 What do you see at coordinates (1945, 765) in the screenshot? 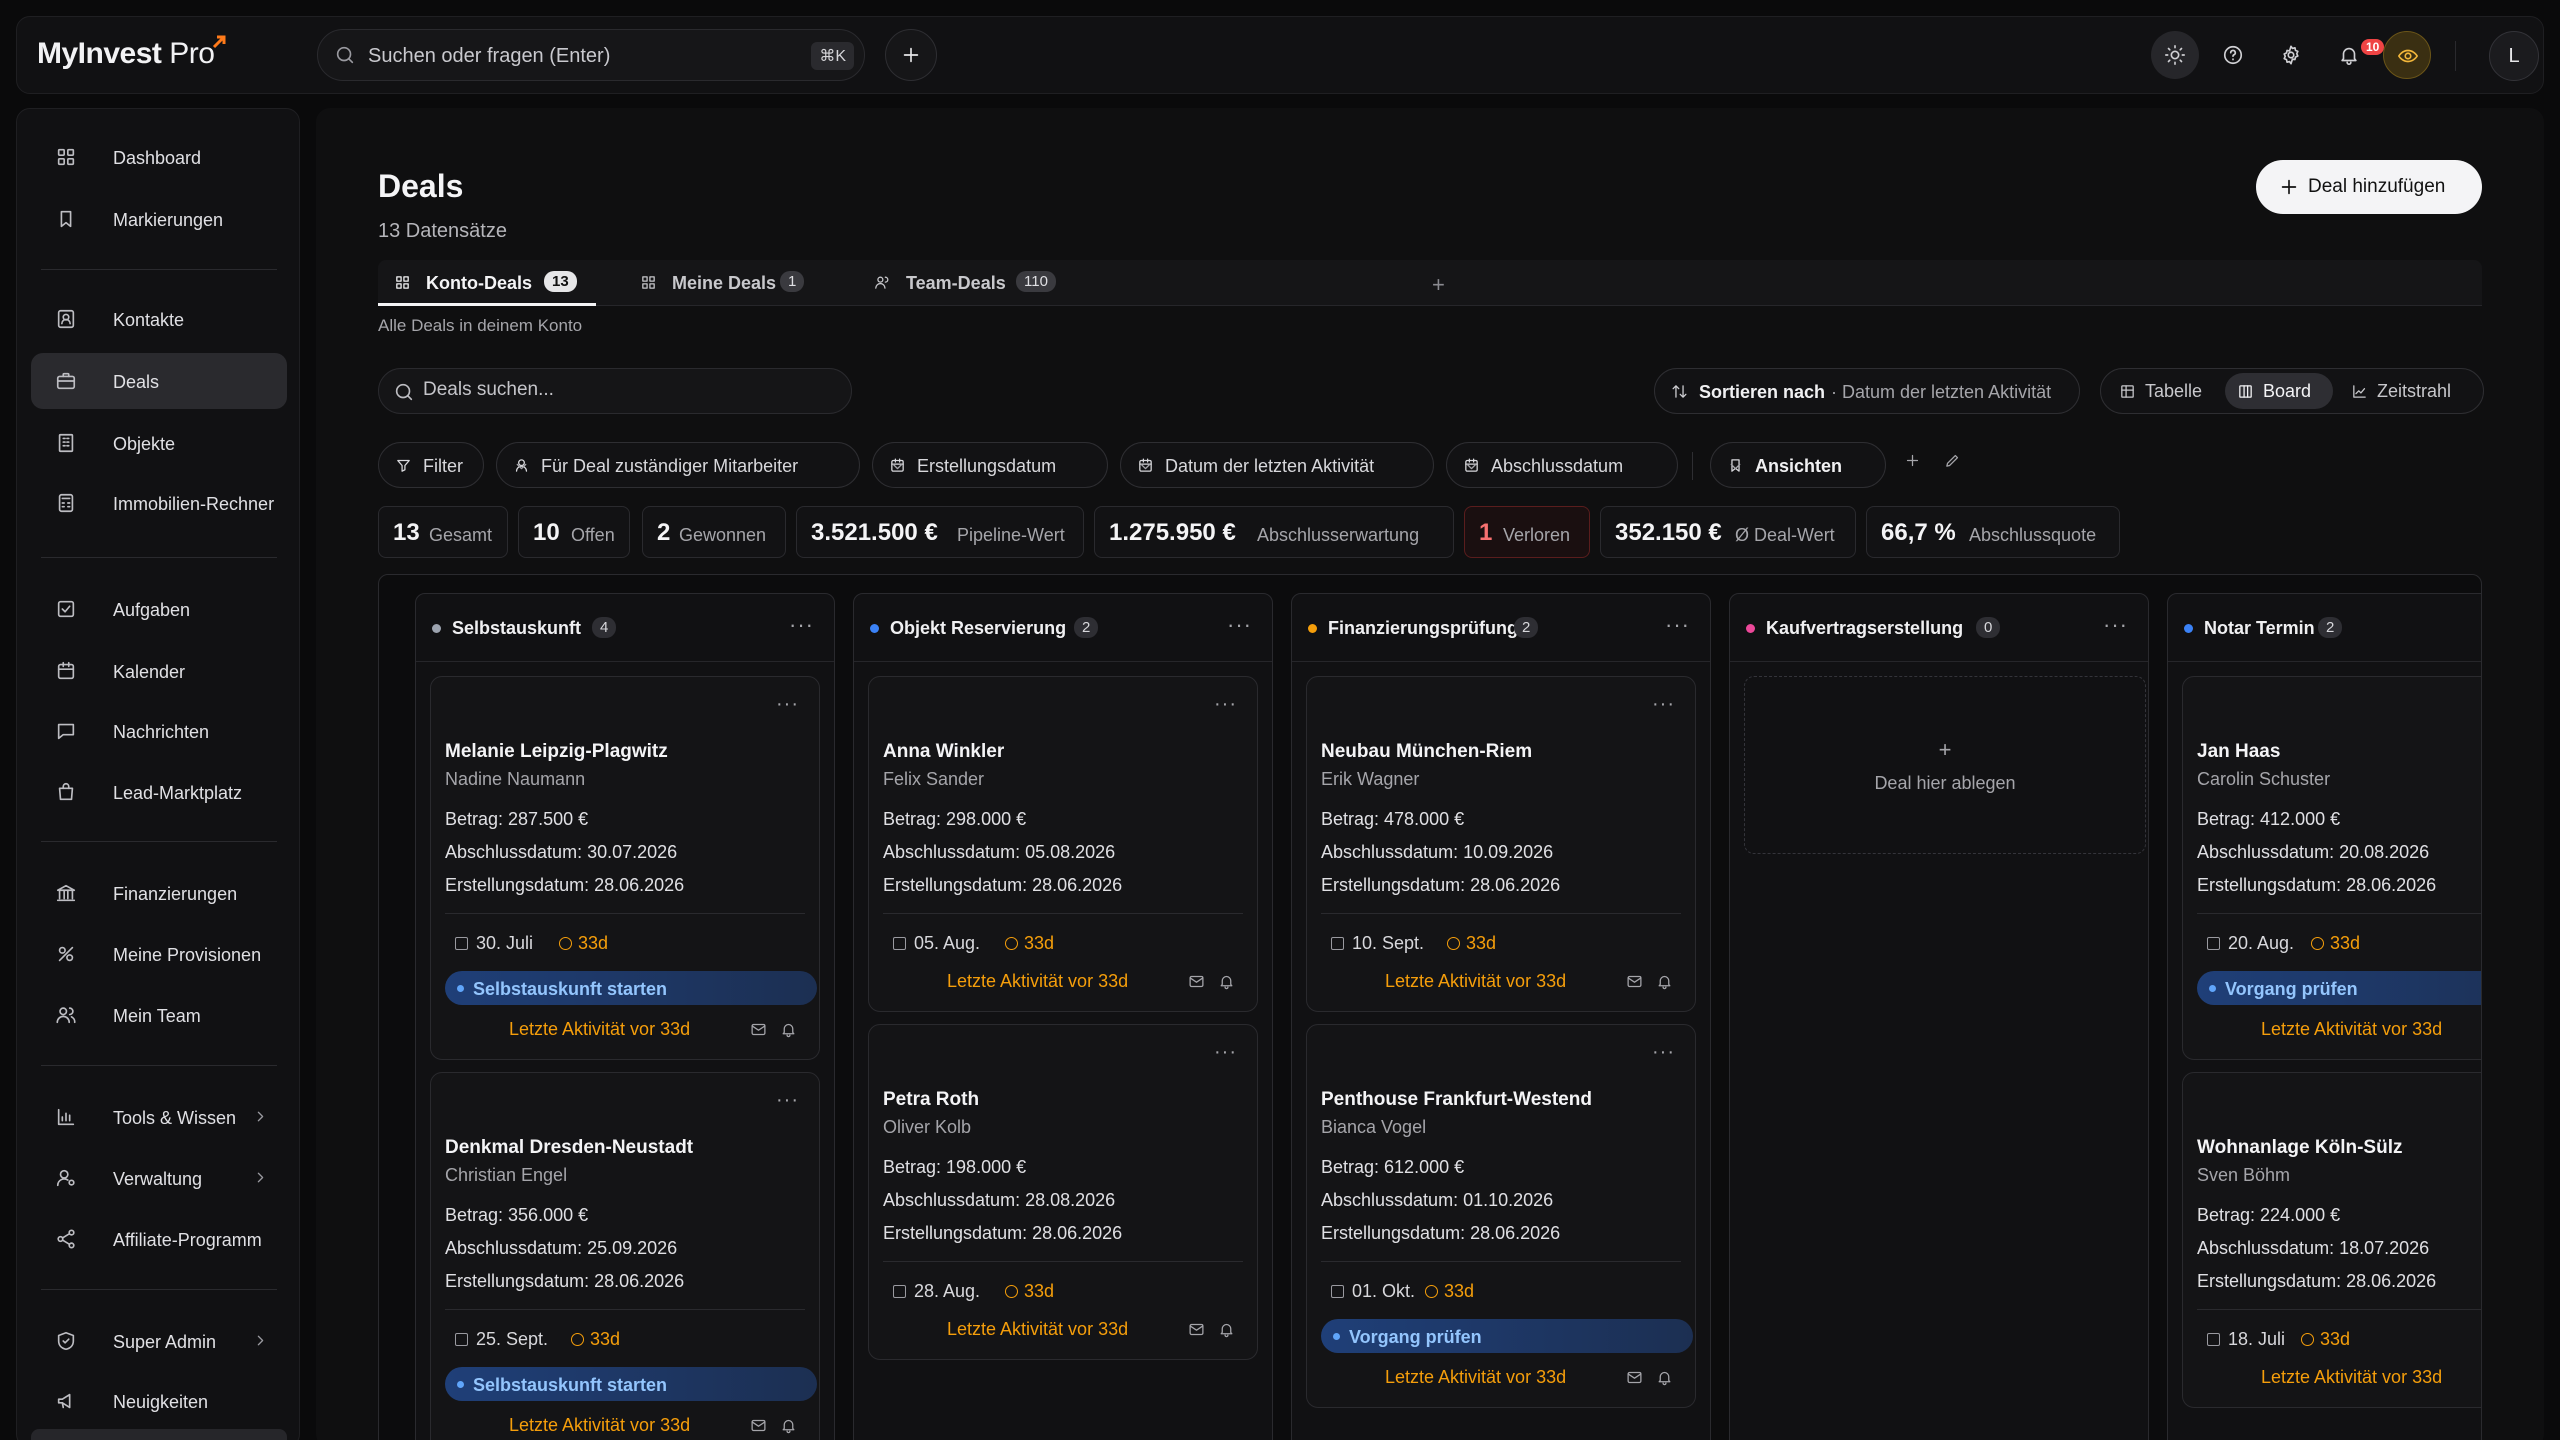
I see `drop-zone: + Deal hier ablegen` at bounding box center [1945, 765].